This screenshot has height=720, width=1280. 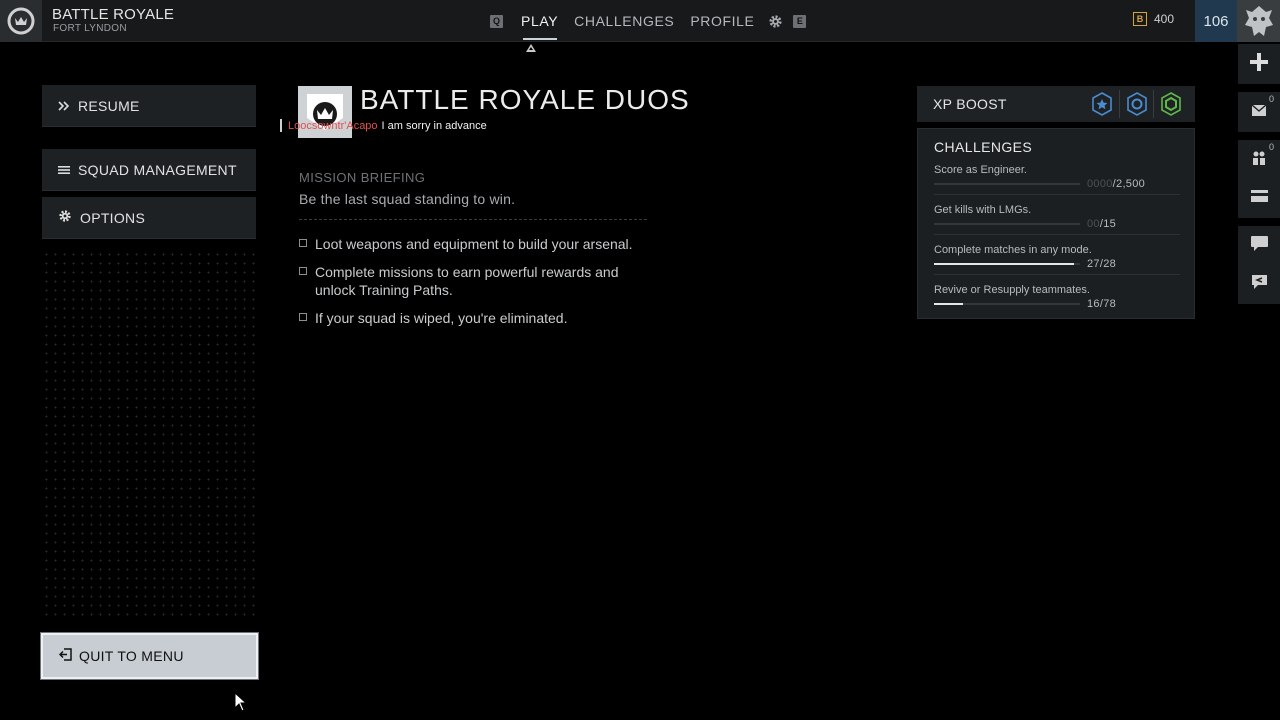 I want to click on feedback-button, so click(x=1259, y=284).